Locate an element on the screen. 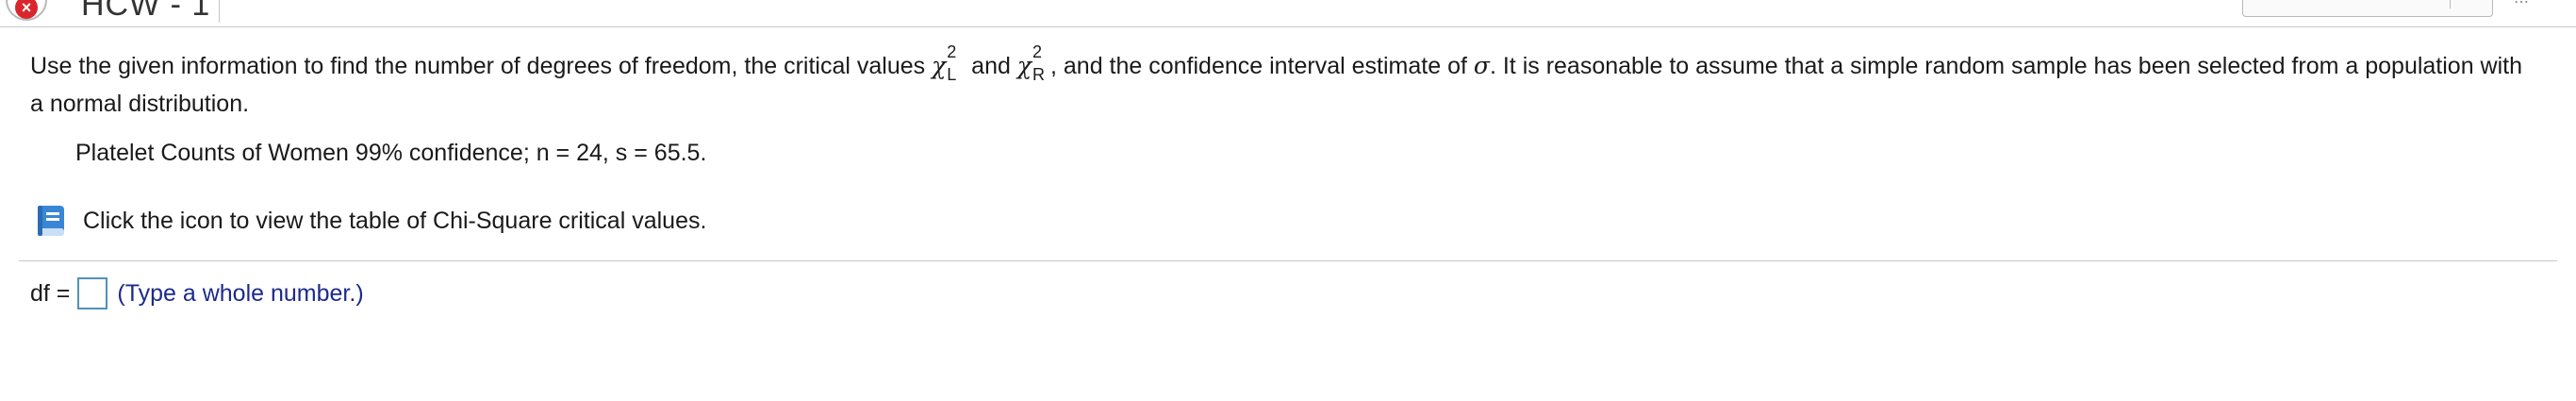 The image size is (2576, 401). page-title: HCW - 1 is located at coordinates (146, 11).